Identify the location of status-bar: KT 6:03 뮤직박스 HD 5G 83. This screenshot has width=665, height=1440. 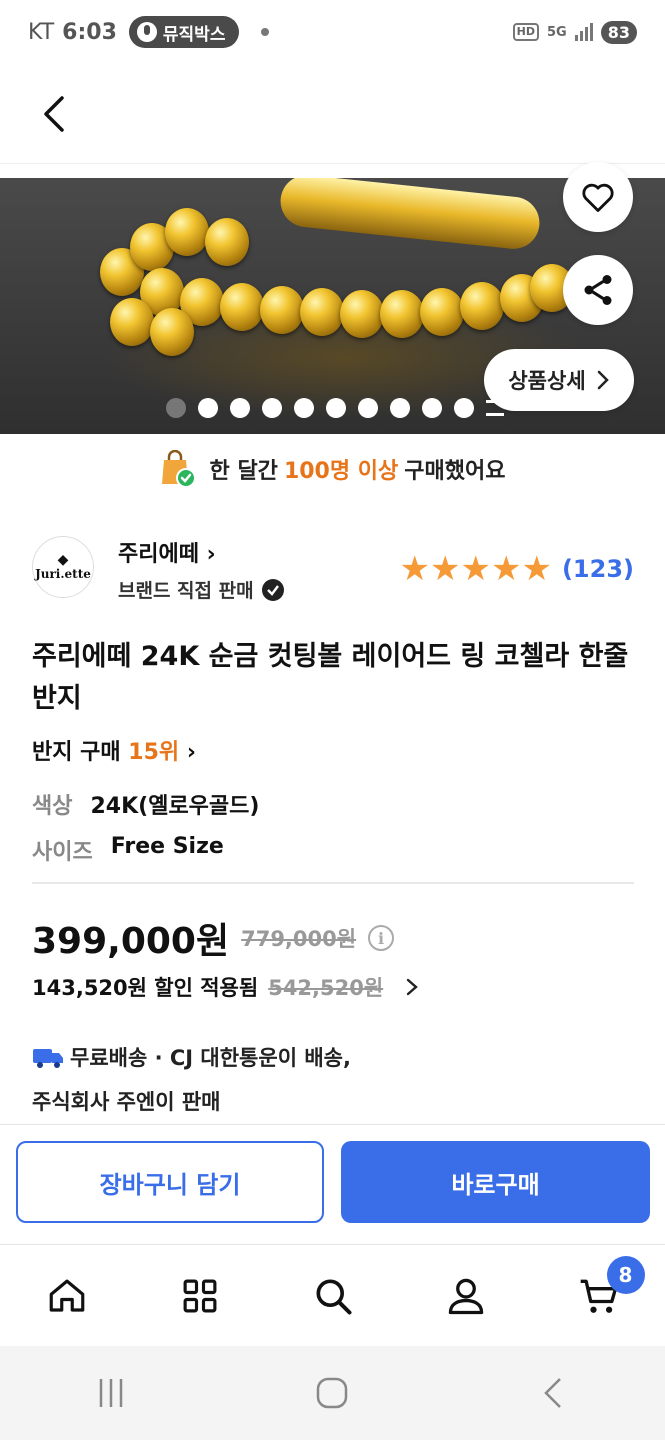
(332, 32).